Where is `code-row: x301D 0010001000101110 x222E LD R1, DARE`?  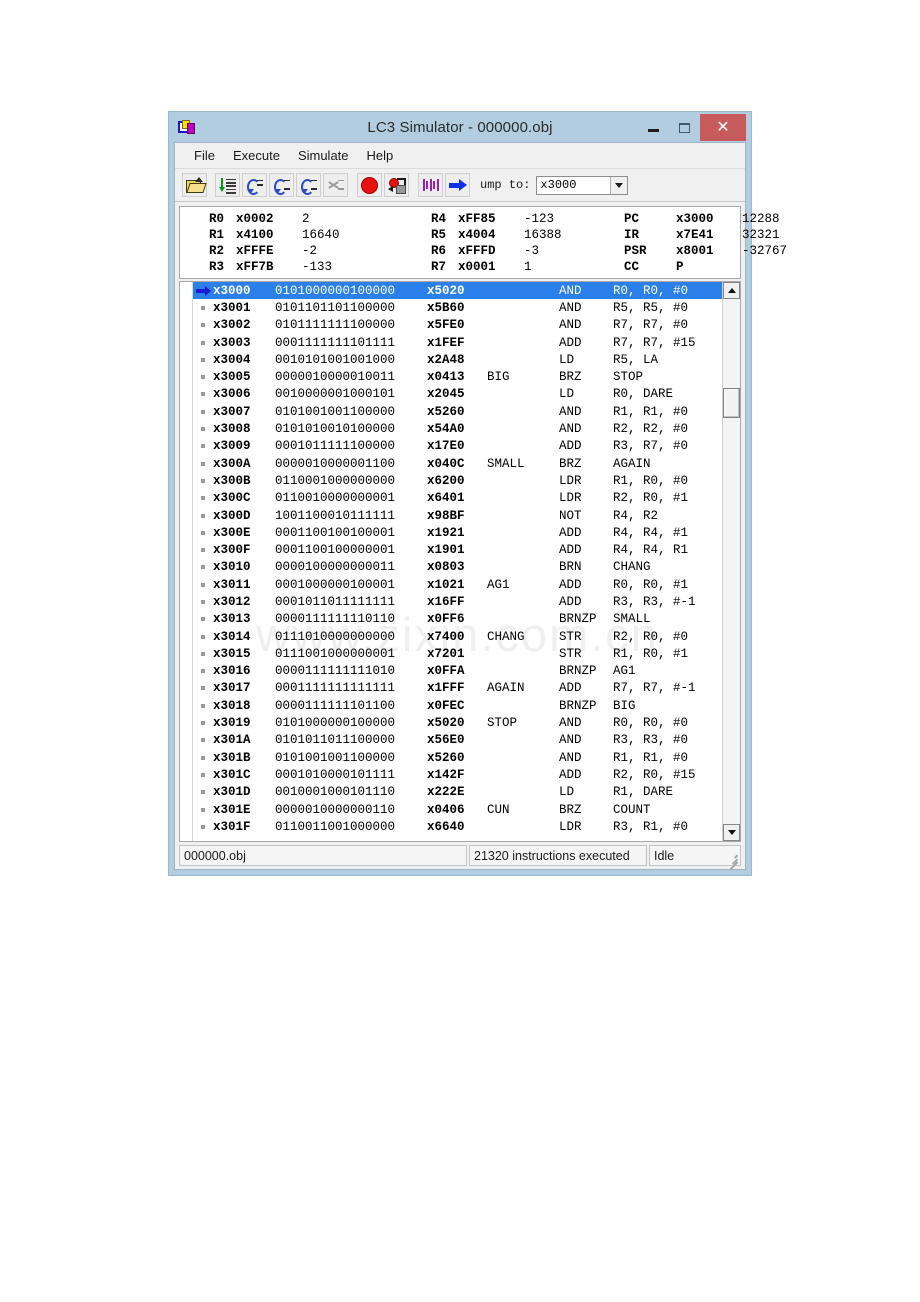 code-row: x301D 0010001000101110 x222E LD R1, DARE is located at coordinates (457, 792).